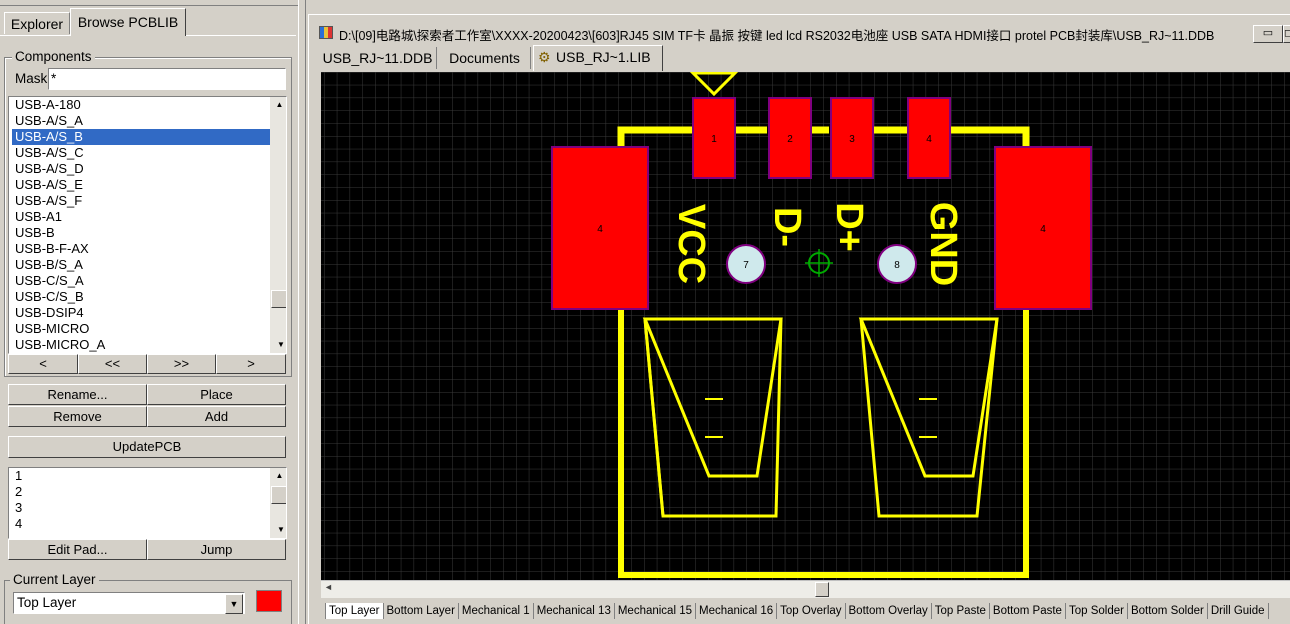  Describe the element at coordinates (269, 601) in the screenshot. I see `current-layer-color-swatch` at that location.